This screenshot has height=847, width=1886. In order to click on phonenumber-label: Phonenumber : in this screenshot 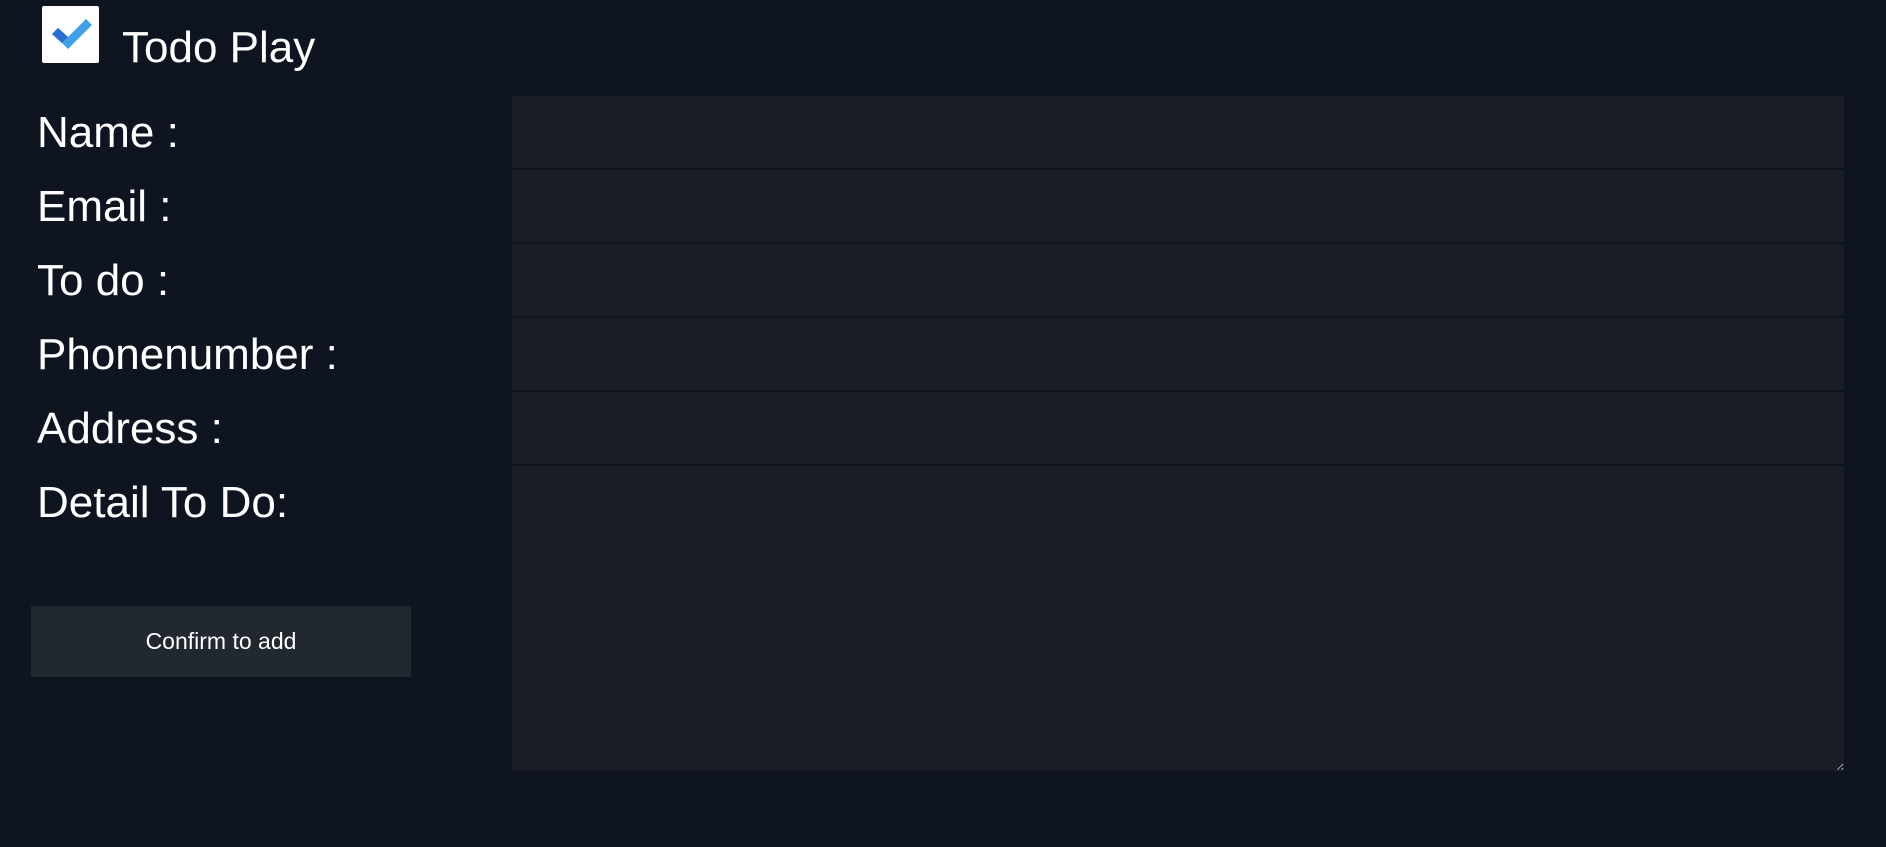, I will do `click(187, 354)`.